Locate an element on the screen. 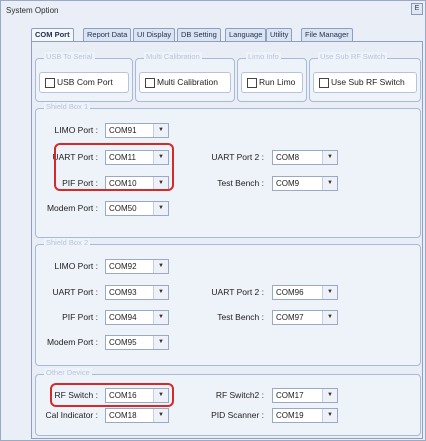 This screenshot has height=441, width=426. box1-modem-port-value: COM50 is located at coordinates (123, 208).